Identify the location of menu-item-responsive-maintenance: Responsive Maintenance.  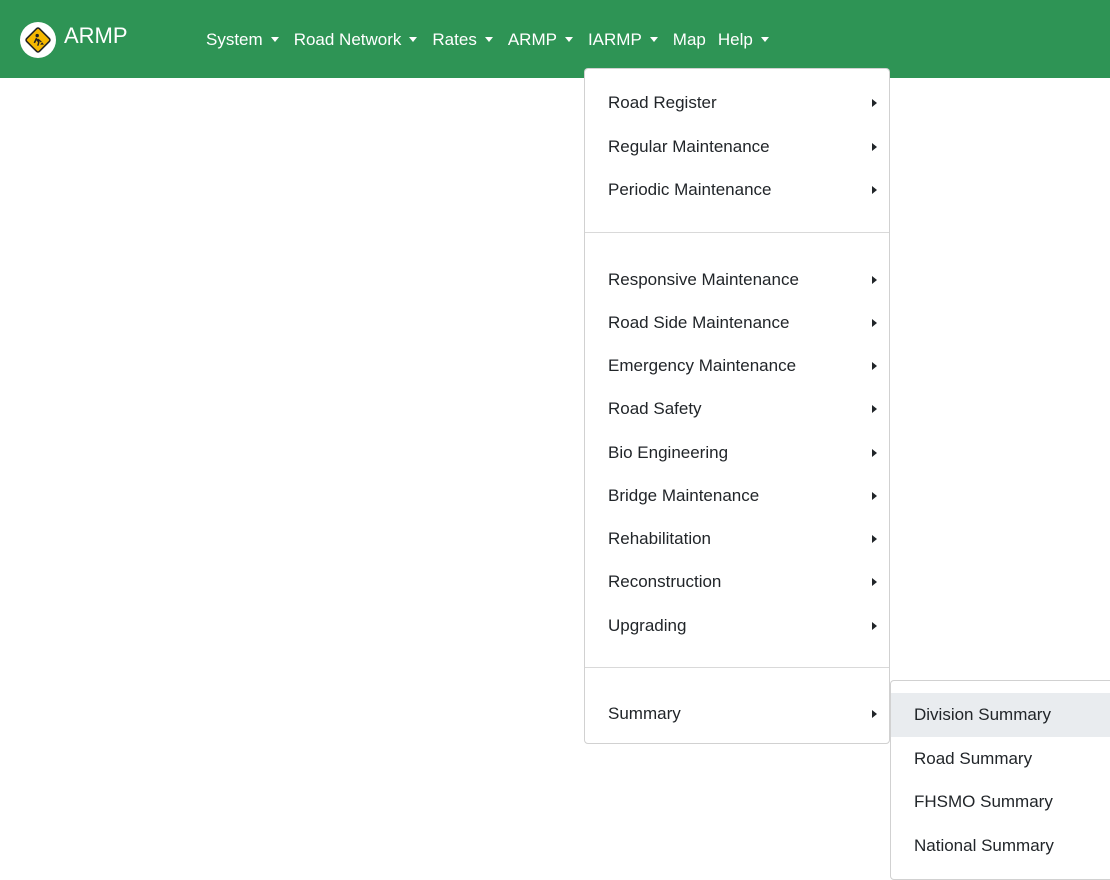
(737, 280).